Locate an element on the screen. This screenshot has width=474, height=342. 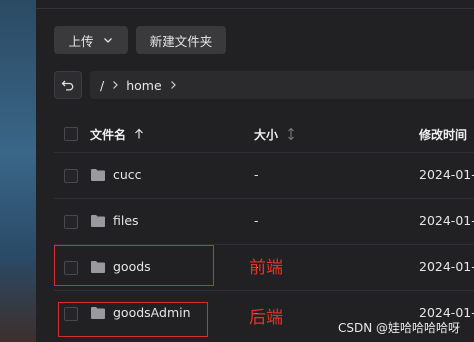
annotation-box-frontend is located at coordinates (134, 265).